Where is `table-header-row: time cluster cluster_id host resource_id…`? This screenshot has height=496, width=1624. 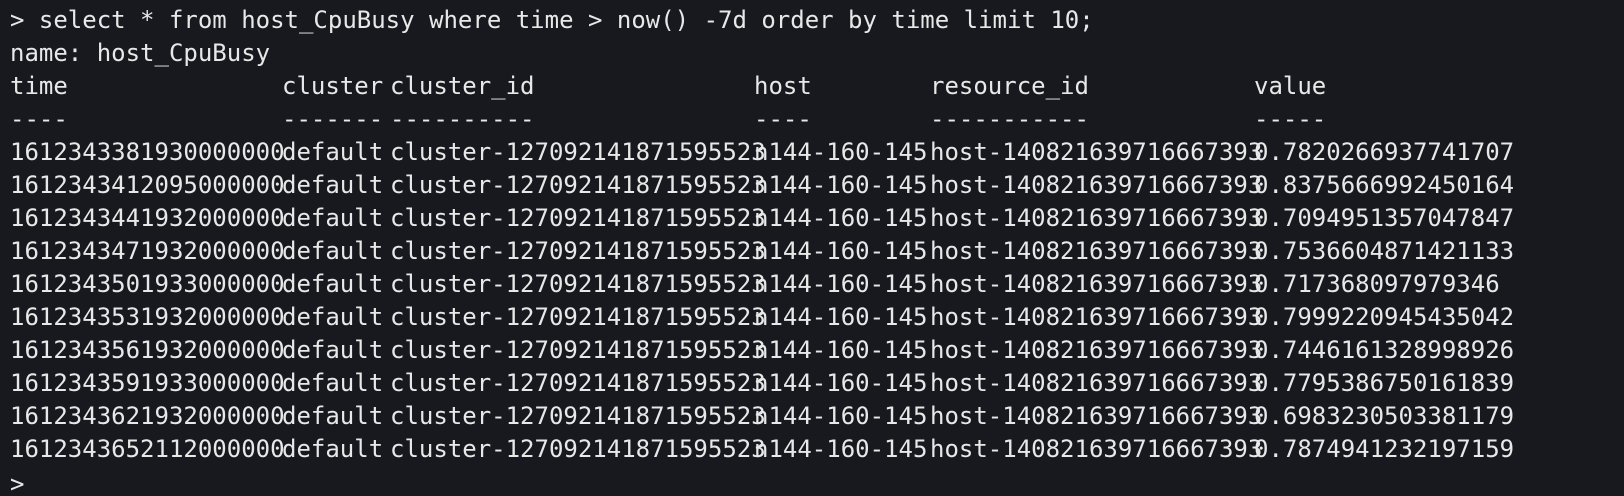
table-header-row: time cluster cluster_id host resource_id… is located at coordinates (817, 86).